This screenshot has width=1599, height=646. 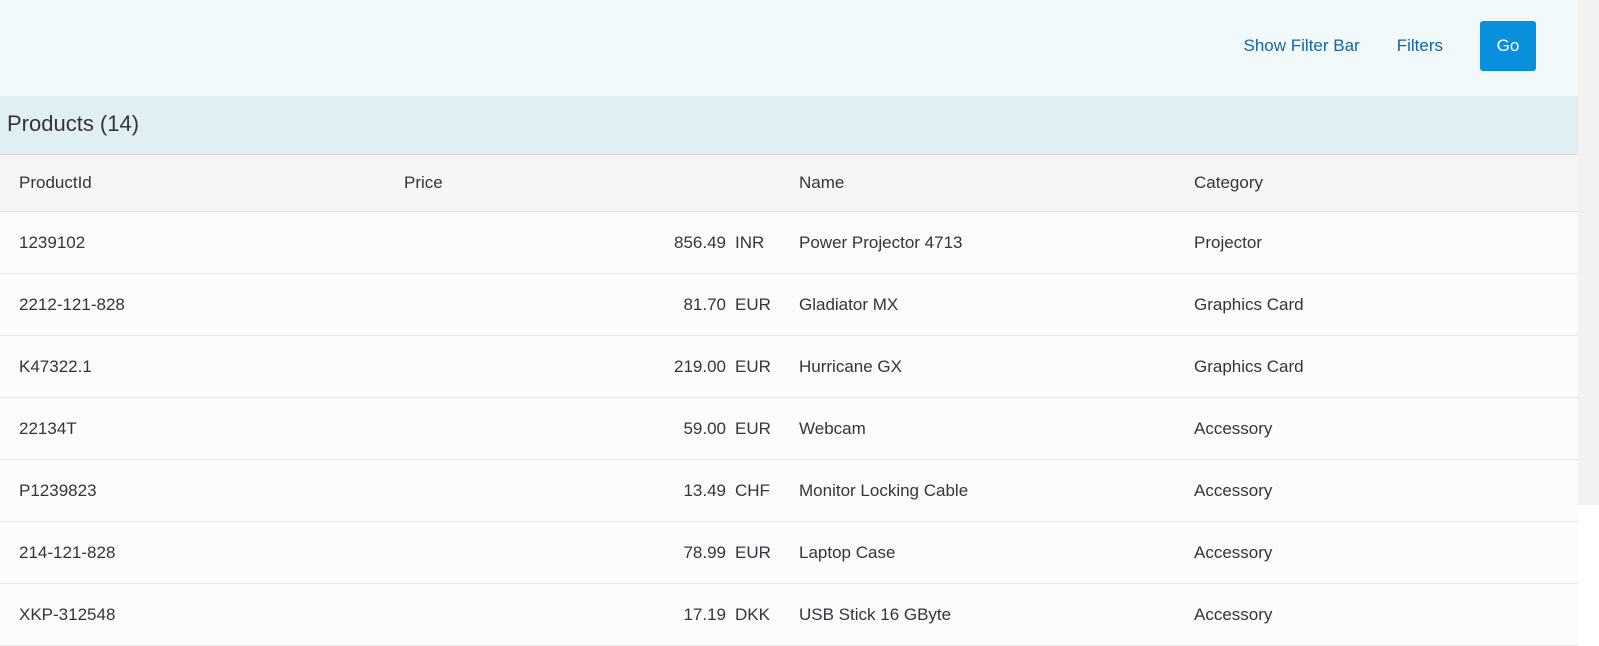 What do you see at coordinates (48, 428) in the screenshot?
I see `cell-product-id: 22134T` at bounding box center [48, 428].